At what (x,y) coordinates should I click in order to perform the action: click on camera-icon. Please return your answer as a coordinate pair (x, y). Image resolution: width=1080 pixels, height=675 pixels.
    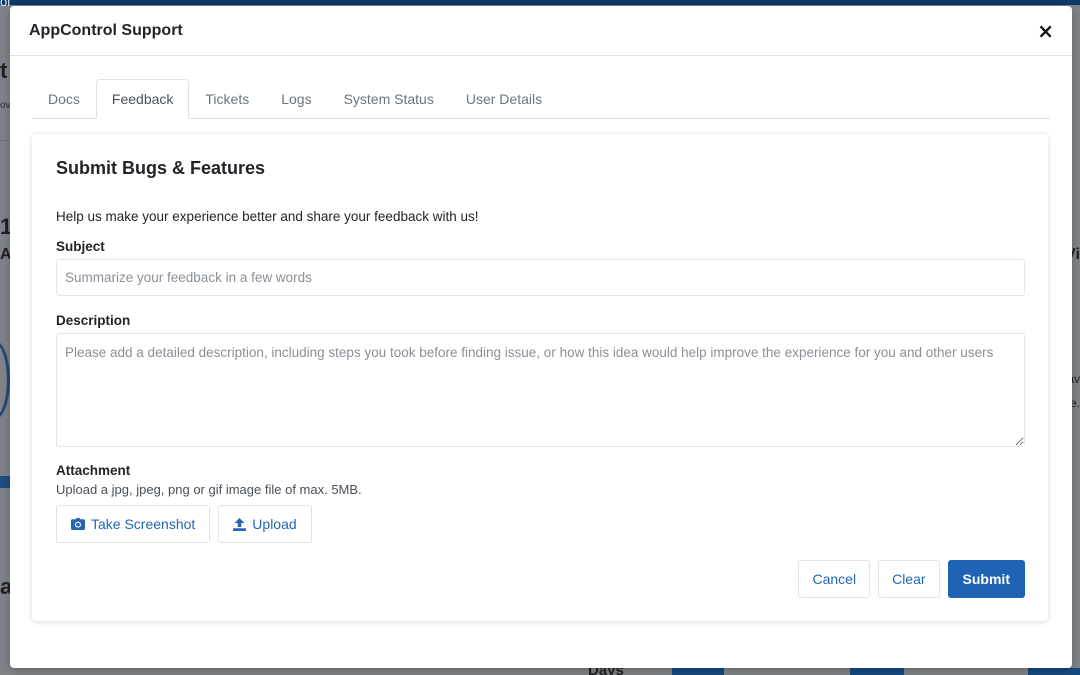
    Looking at the image, I should click on (78, 524).